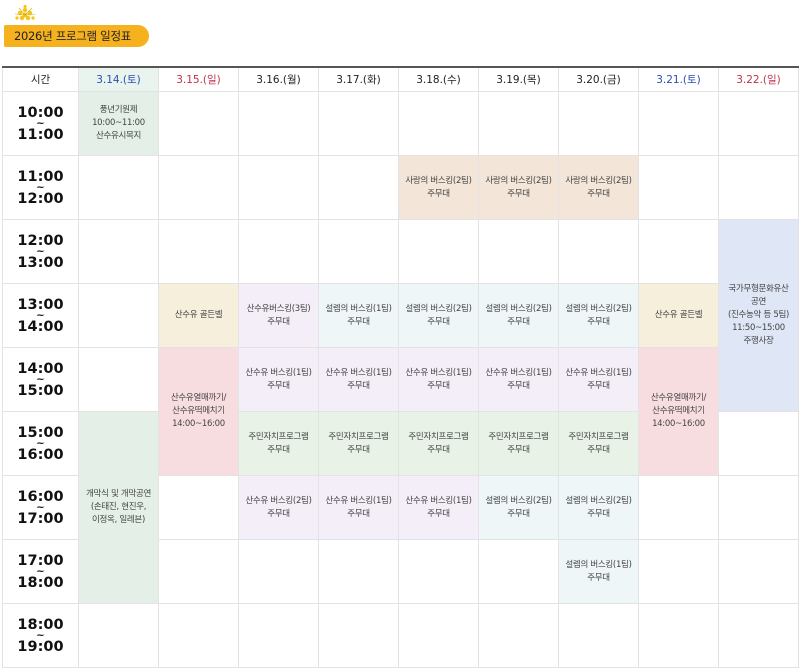  Describe the element at coordinates (758, 315) in the screenshot. I see `event-cell: 국가무형문화유산 공연 (진수농악 등 5팀) 11:50~15:00 주행사장` at that location.